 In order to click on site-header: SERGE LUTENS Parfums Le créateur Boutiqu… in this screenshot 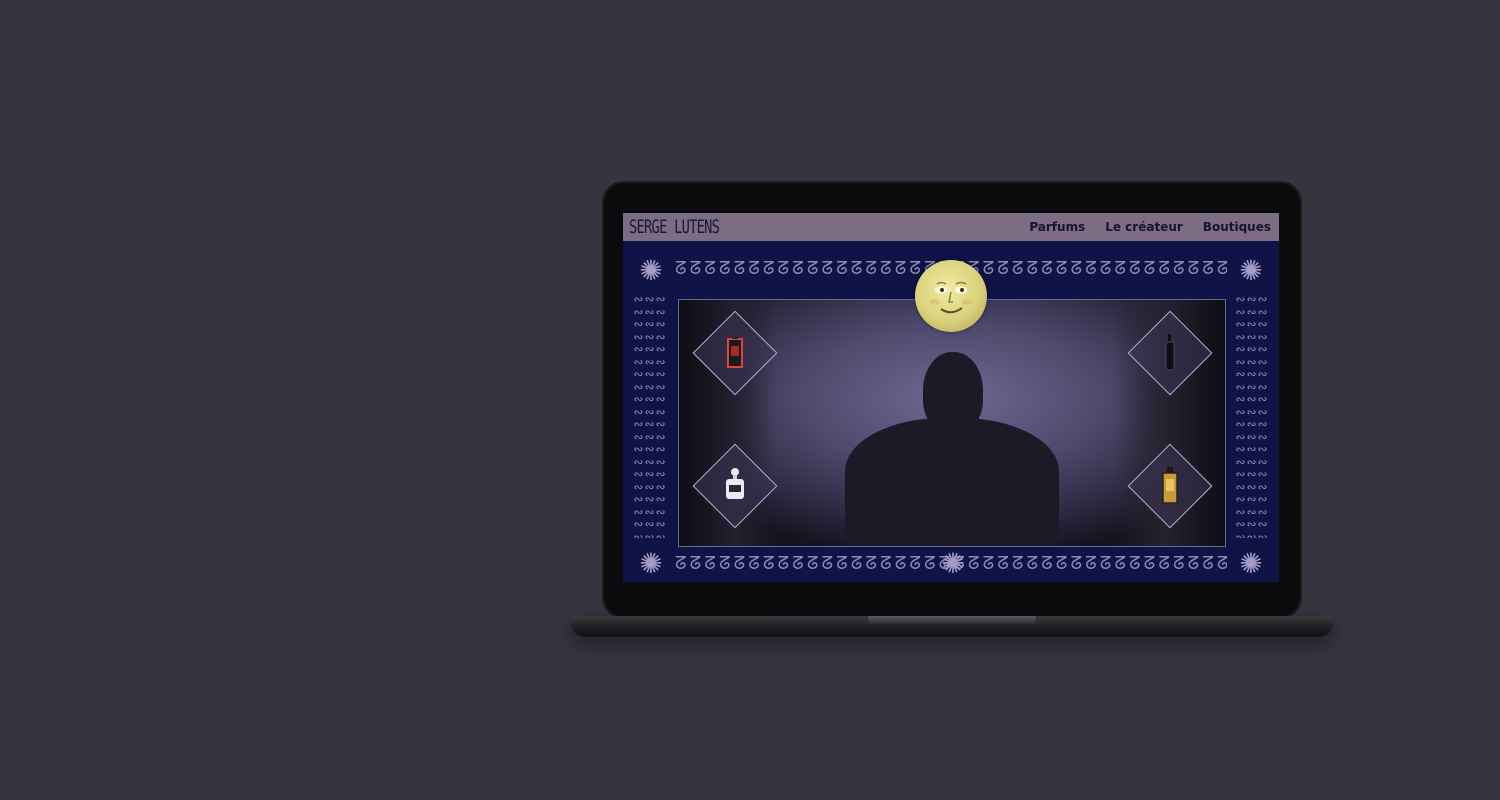, I will do `click(951, 227)`.